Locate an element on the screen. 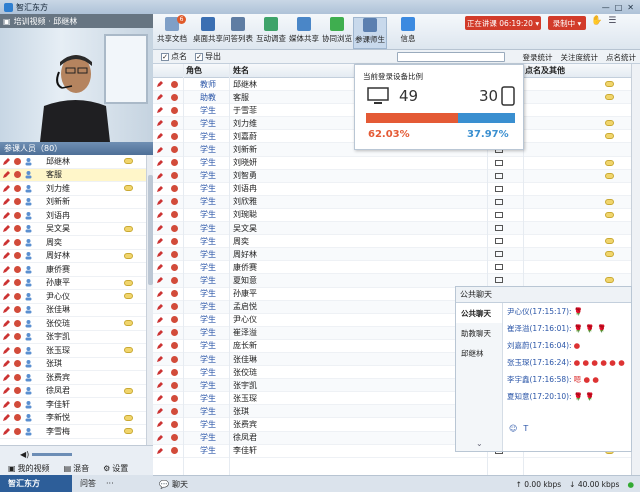  grid-row: 学生 刘琬聪 is located at coordinates (396, 216).